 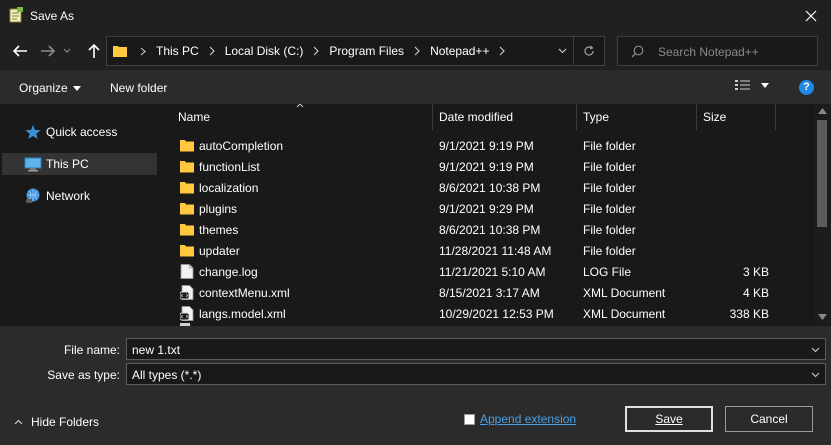 I want to click on cancel-button: Cancel, so click(x=769, y=419).